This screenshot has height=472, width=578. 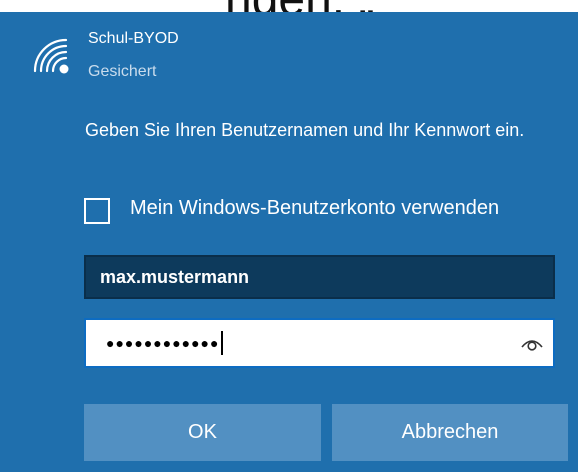 What do you see at coordinates (319, 277) in the screenshot?
I see `username-field: max.mustermann` at bounding box center [319, 277].